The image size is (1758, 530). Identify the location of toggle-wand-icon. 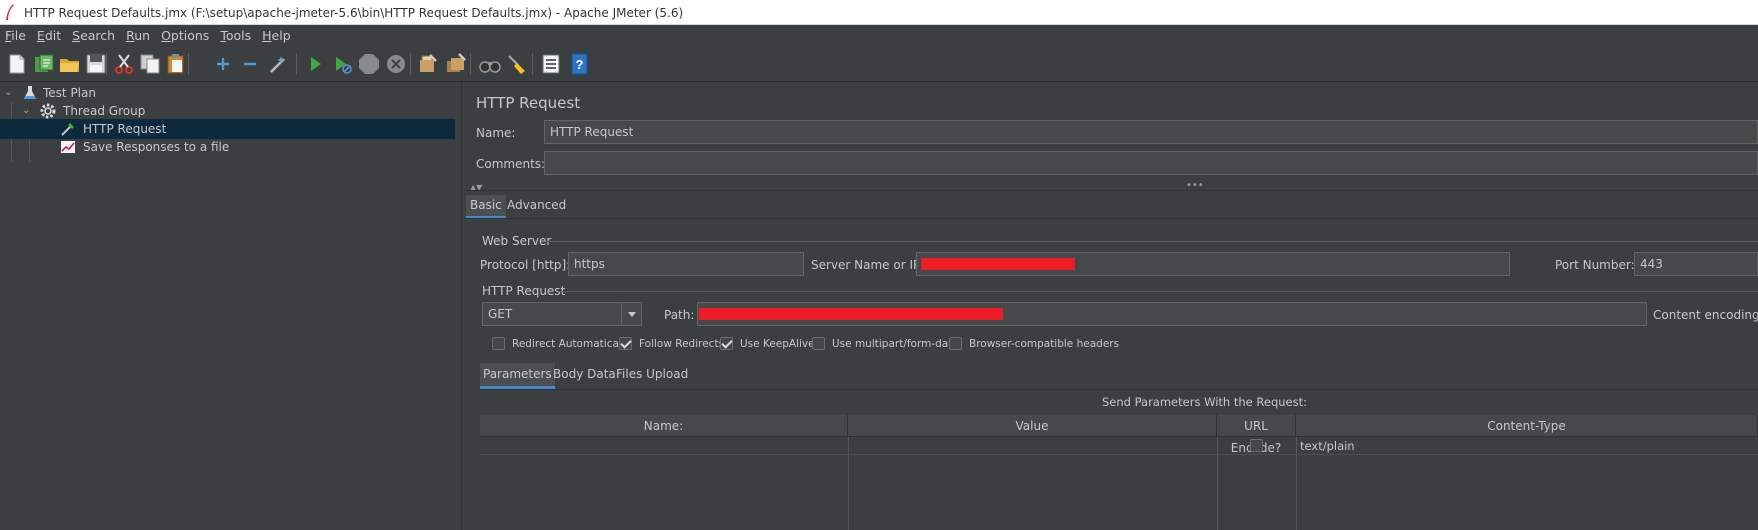
(278, 64).